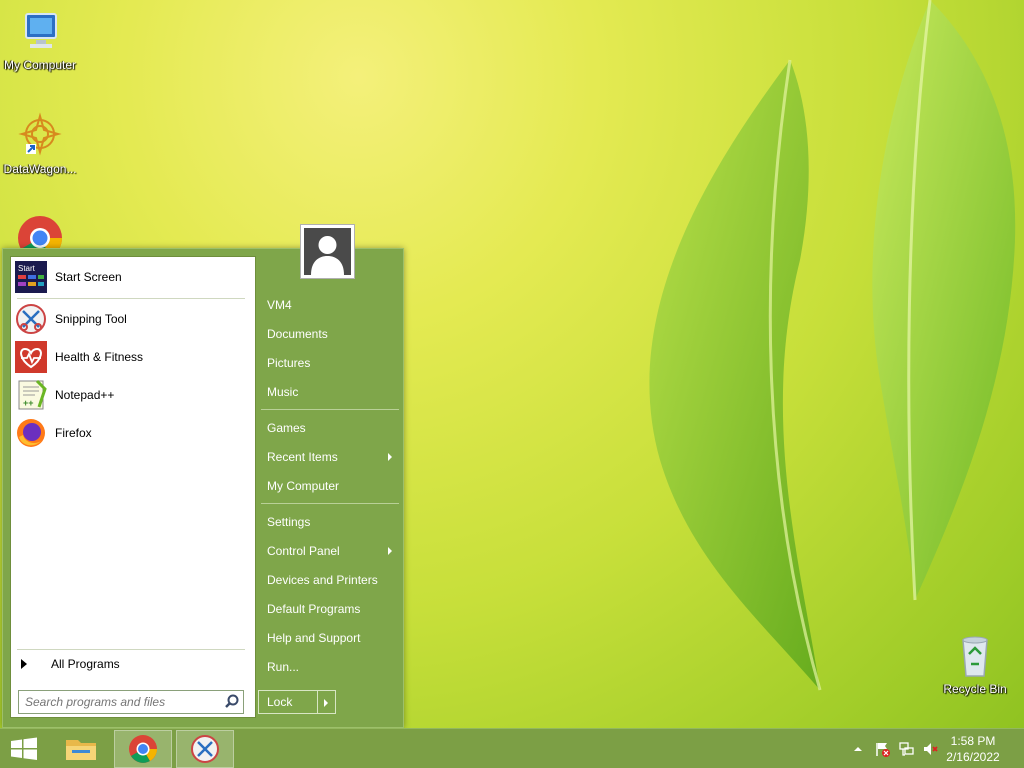 The width and height of the screenshot is (1024, 768). Describe the element at coordinates (512, 748) in the screenshot. I see `taskbar: 1:58 PM 2/16/2022` at that location.